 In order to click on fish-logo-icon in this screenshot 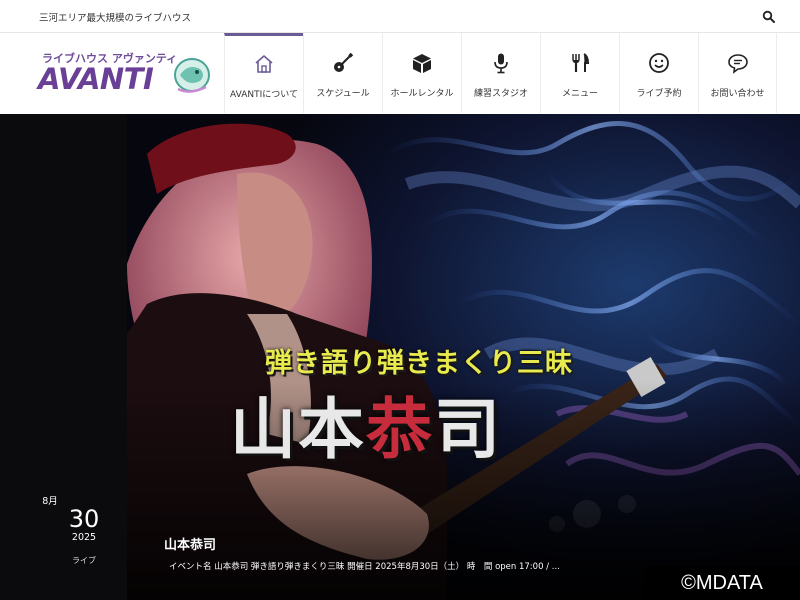, I will do `click(192, 75)`.